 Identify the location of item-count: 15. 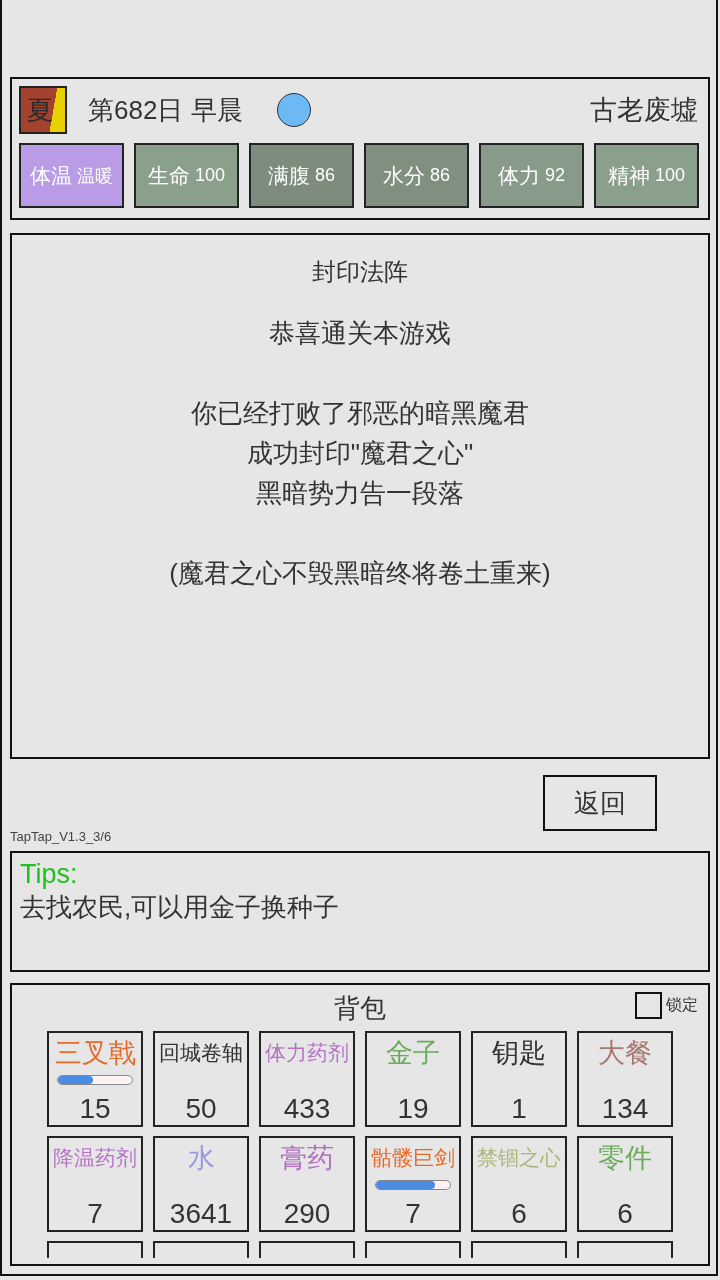
(95, 1109).